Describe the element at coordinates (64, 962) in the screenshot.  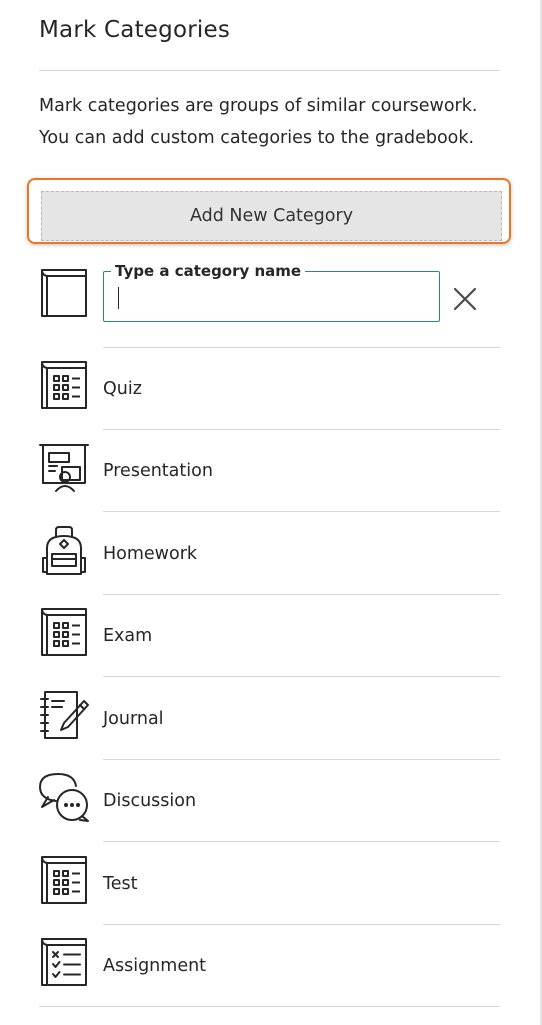
I see `checklist-icon` at that location.